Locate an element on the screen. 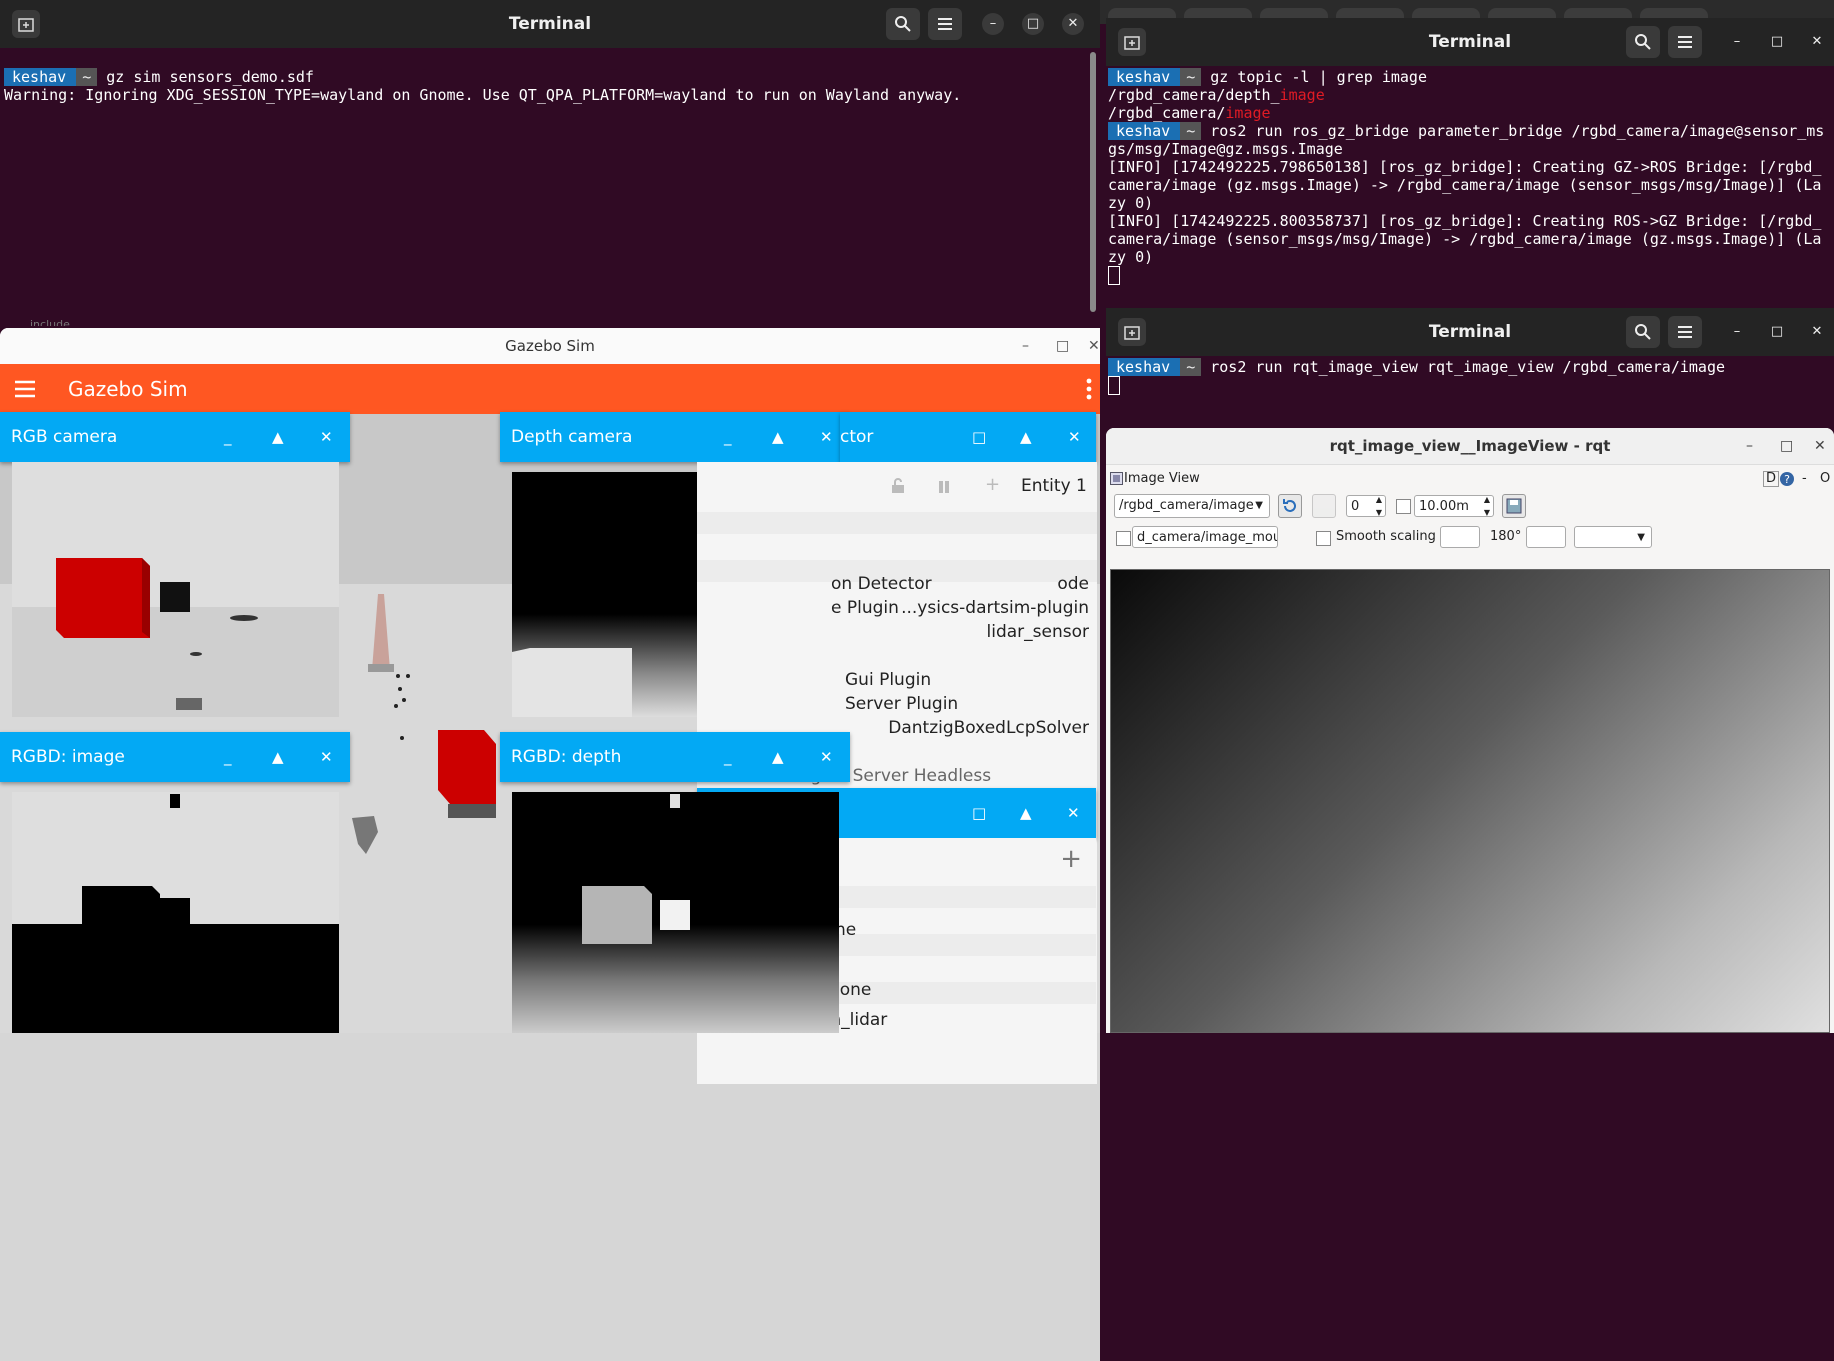 The height and width of the screenshot is (1361, 1834). max-range-input: 10.00m ▲ ▼ is located at coordinates (1454, 506).